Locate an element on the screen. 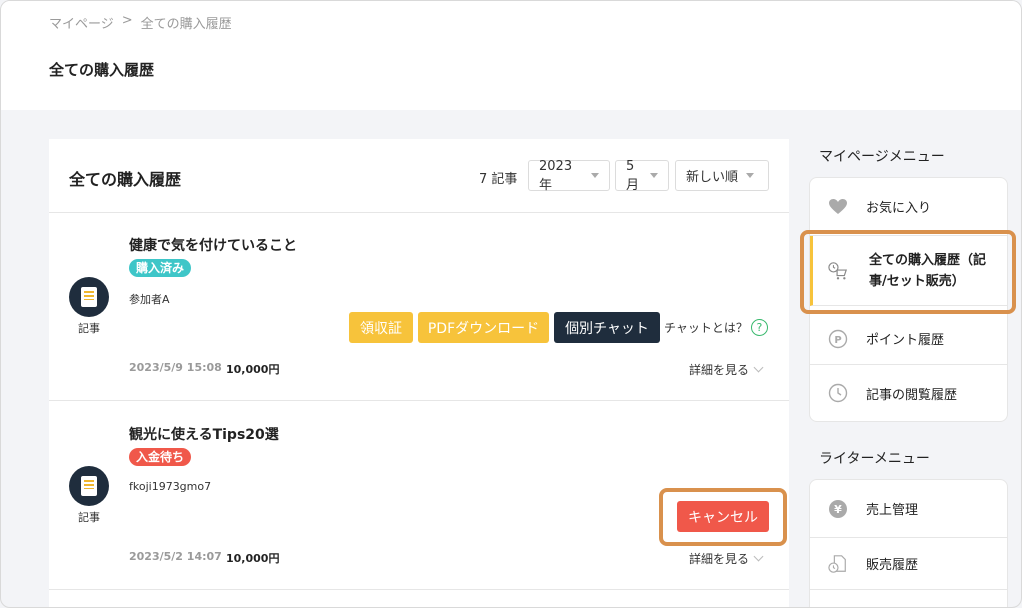 Image resolution: width=1022 pixels, height=608 pixels. point-icon: P is located at coordinates (838, 339).